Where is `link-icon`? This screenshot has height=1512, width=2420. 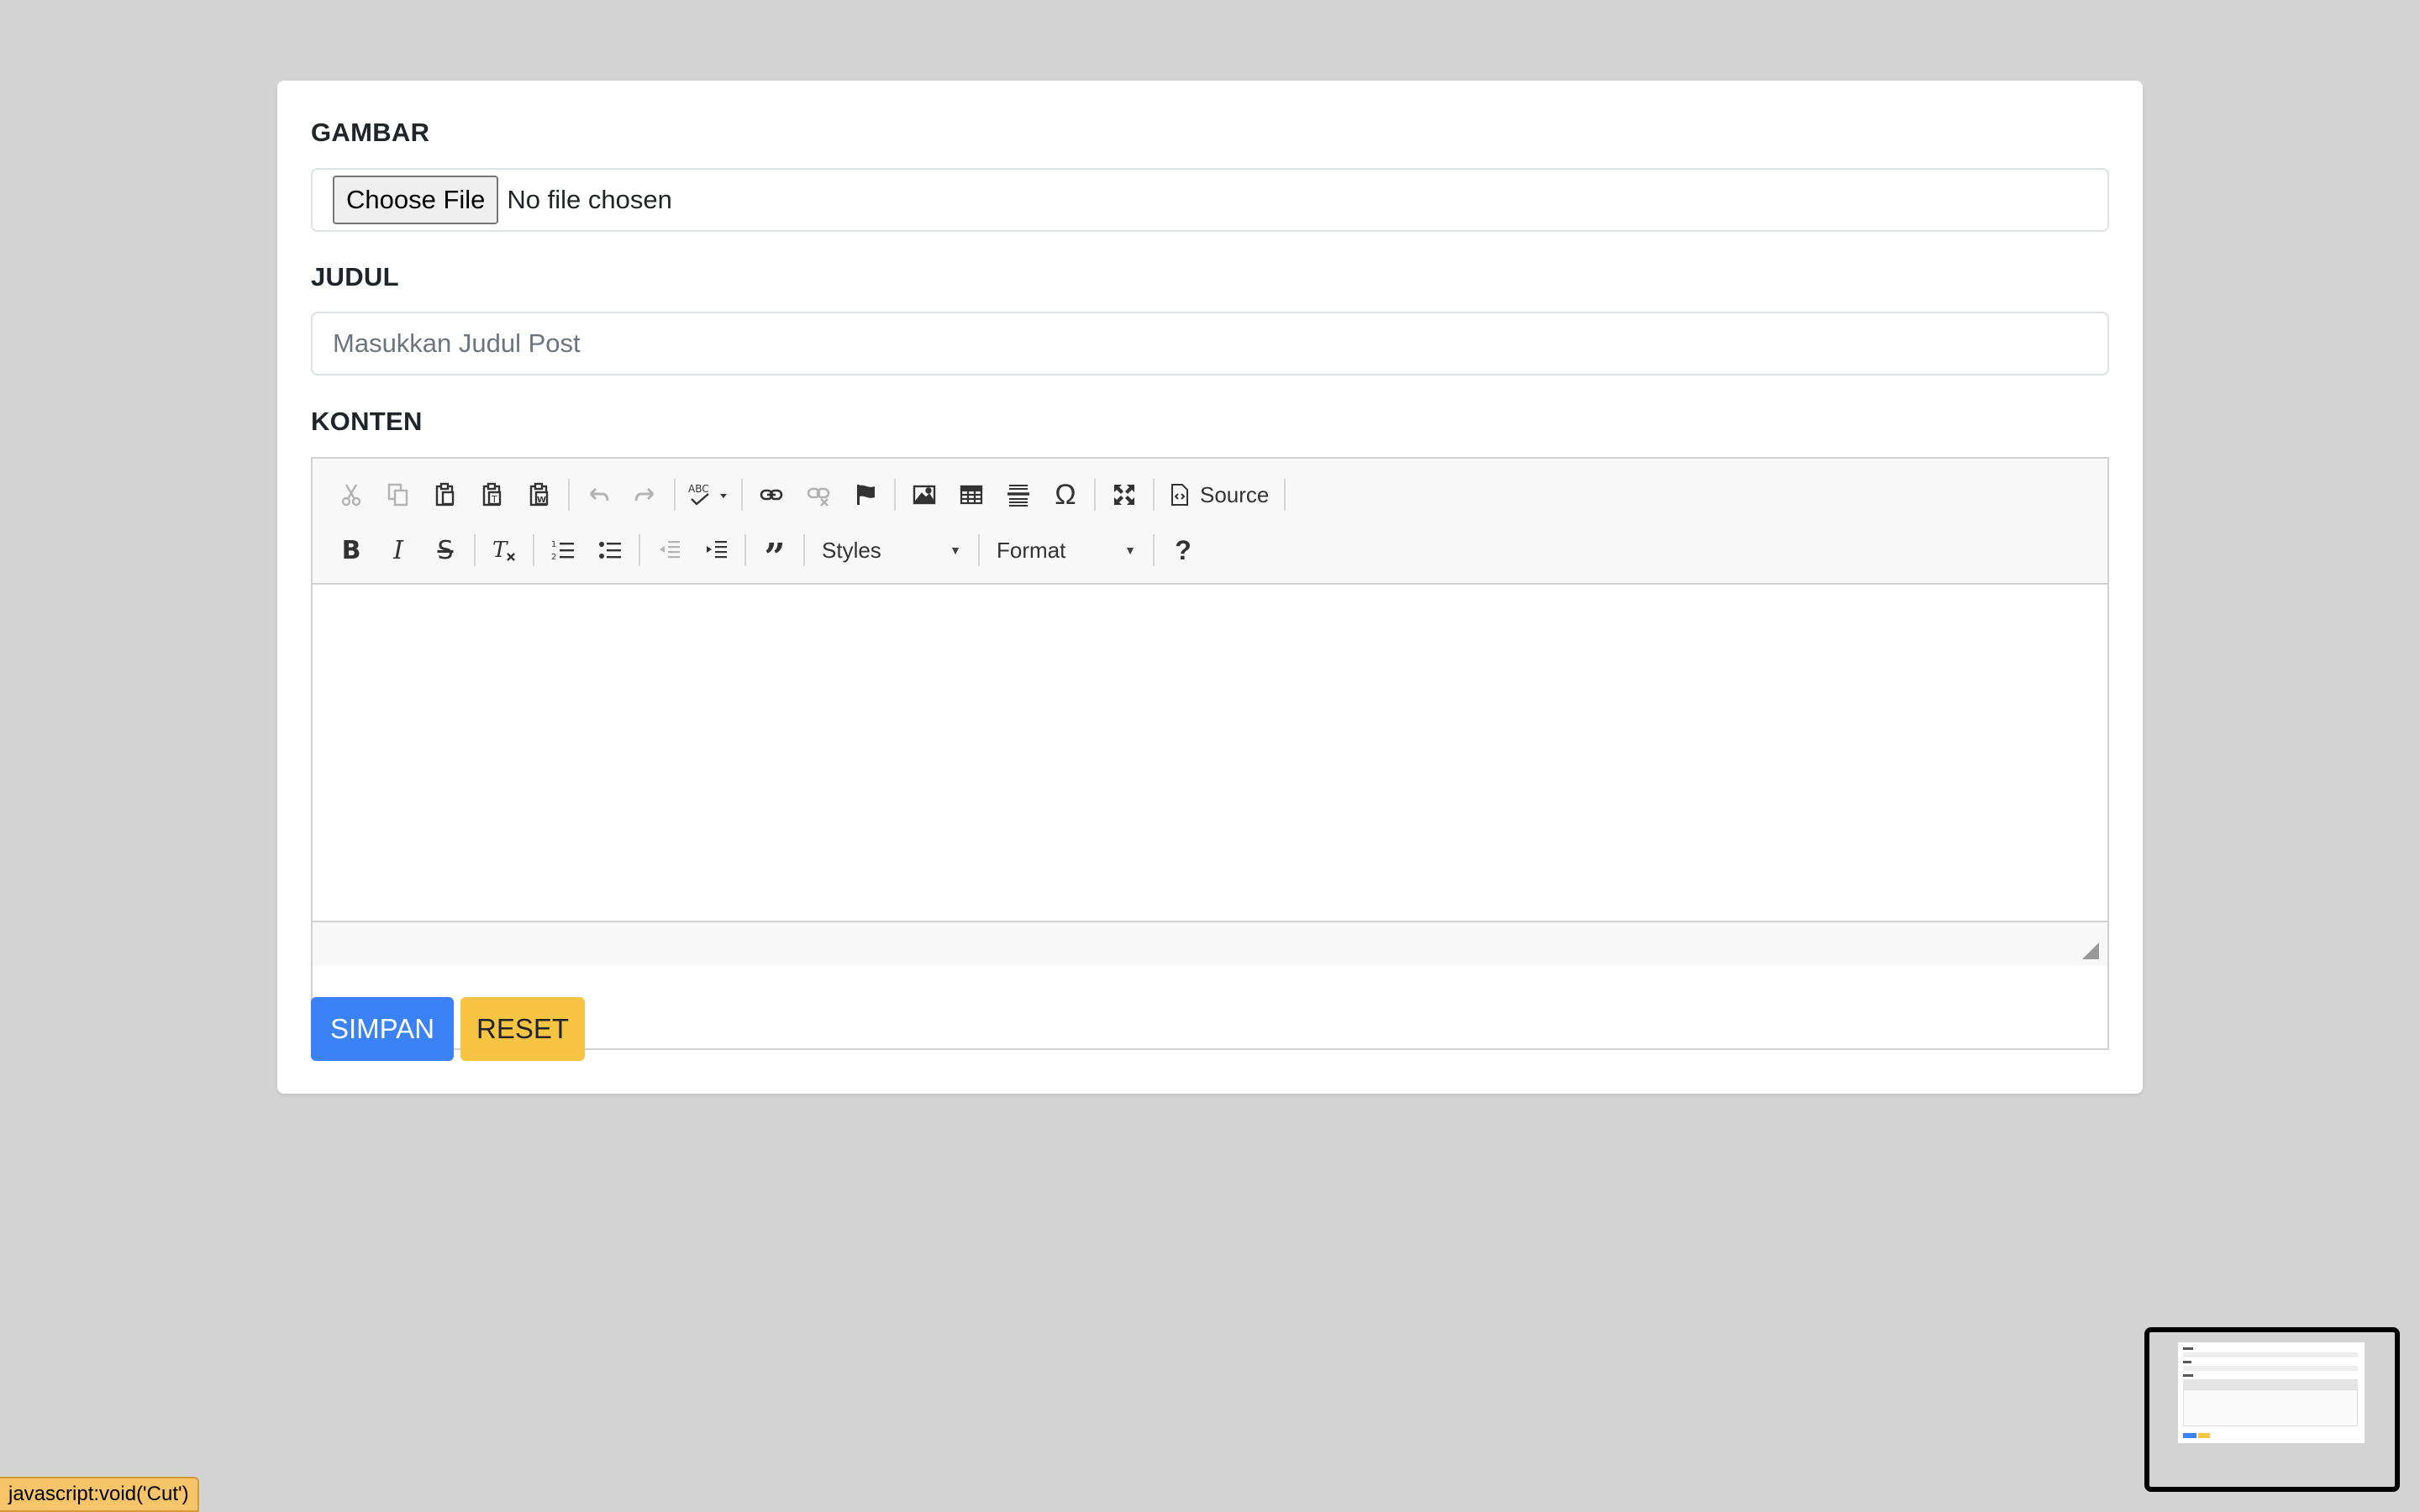
link-icon is located at coordinates (771, 494).